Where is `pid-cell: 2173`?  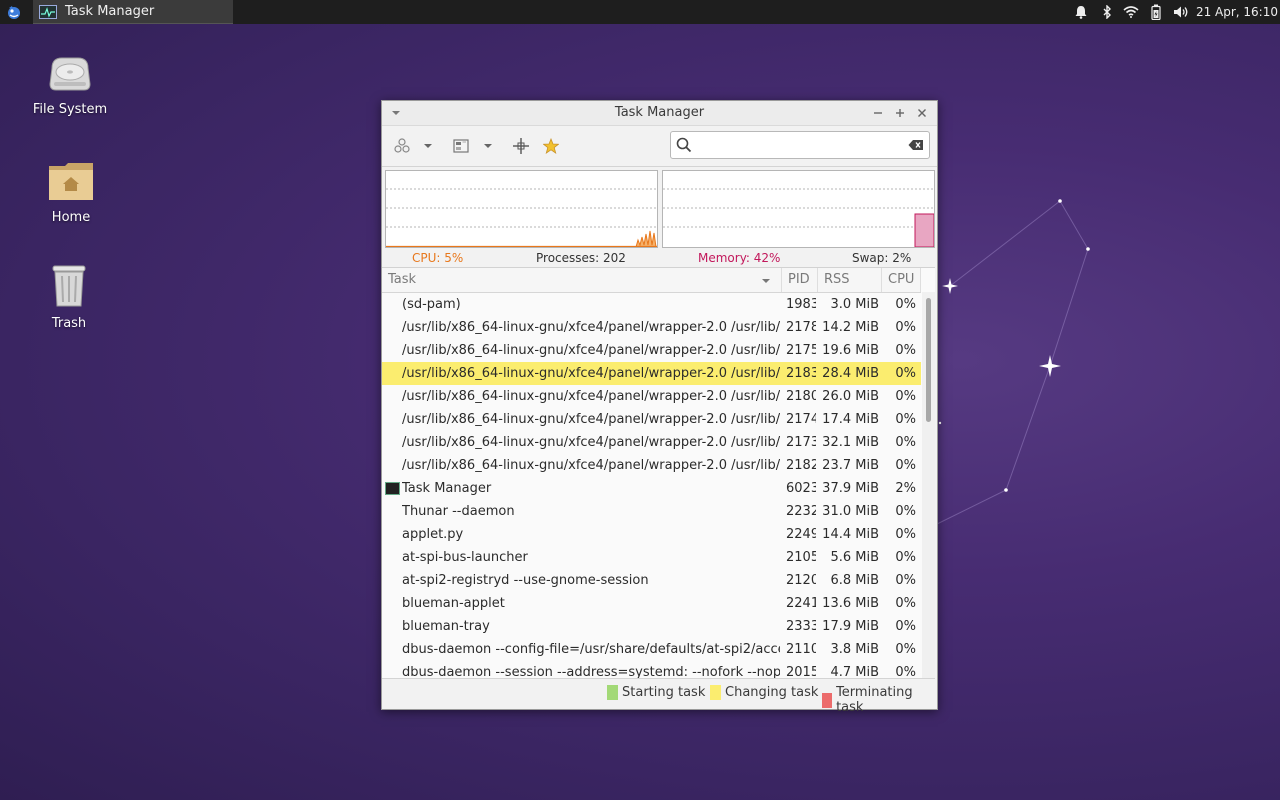 pid-cell: 2173 is located at coordinates (801, 442).